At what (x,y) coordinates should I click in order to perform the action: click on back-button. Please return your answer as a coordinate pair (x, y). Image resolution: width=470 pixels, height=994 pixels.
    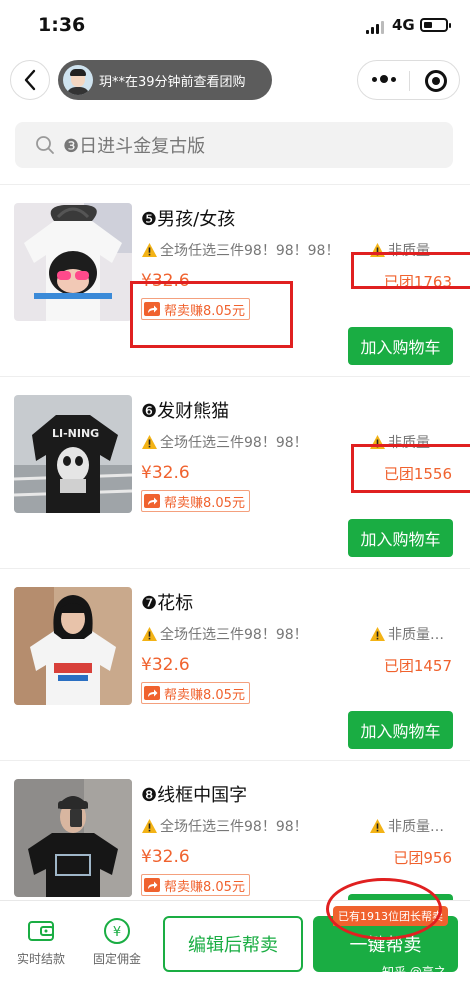
    Looking at the image, I should click on (30, 80).